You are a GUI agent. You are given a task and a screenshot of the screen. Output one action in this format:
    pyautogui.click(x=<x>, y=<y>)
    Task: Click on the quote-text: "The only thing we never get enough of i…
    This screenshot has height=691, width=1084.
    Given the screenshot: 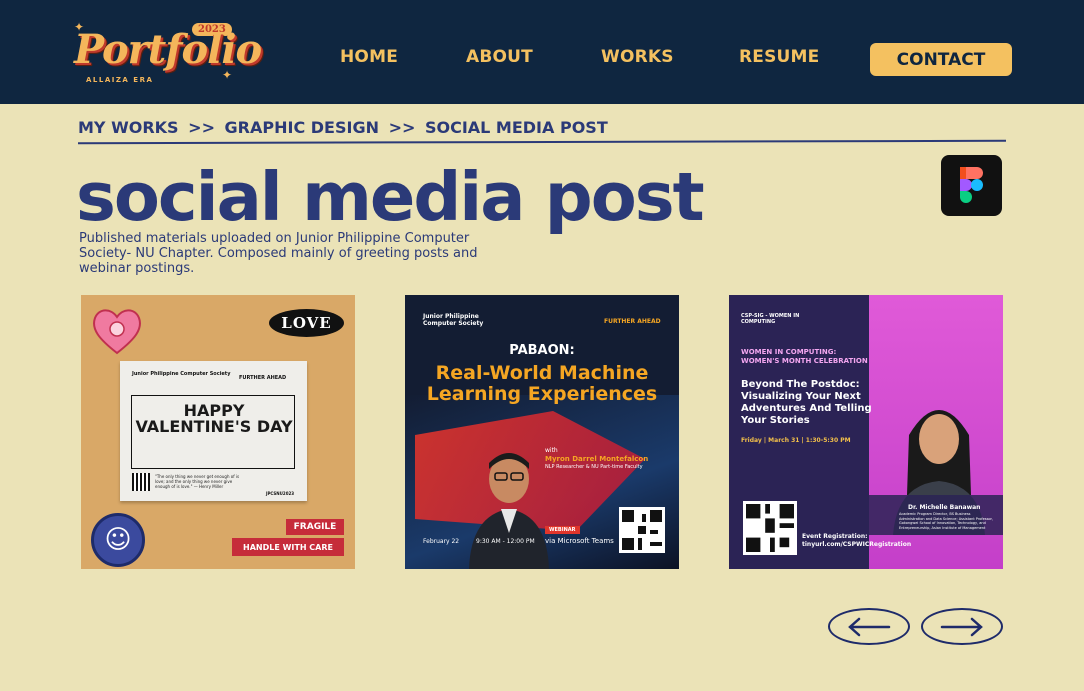 What is the action you would take?
    pyautogui.click(x=197, y=481)
    